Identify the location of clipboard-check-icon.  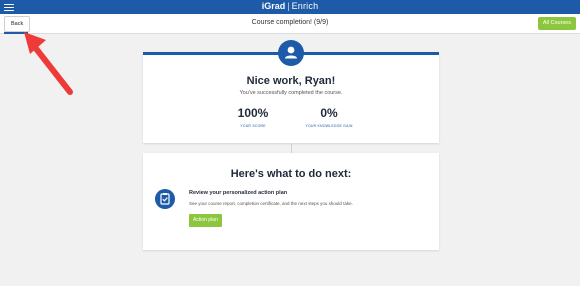
(165, 199).